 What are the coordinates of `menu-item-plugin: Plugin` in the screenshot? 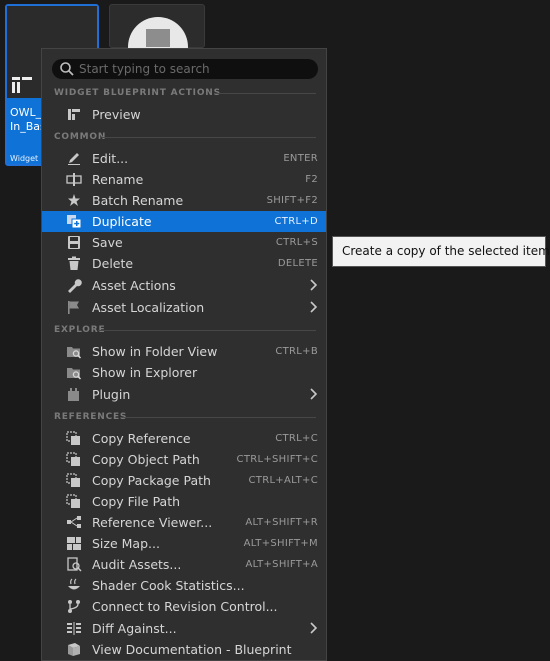 It's located at (184, 394).